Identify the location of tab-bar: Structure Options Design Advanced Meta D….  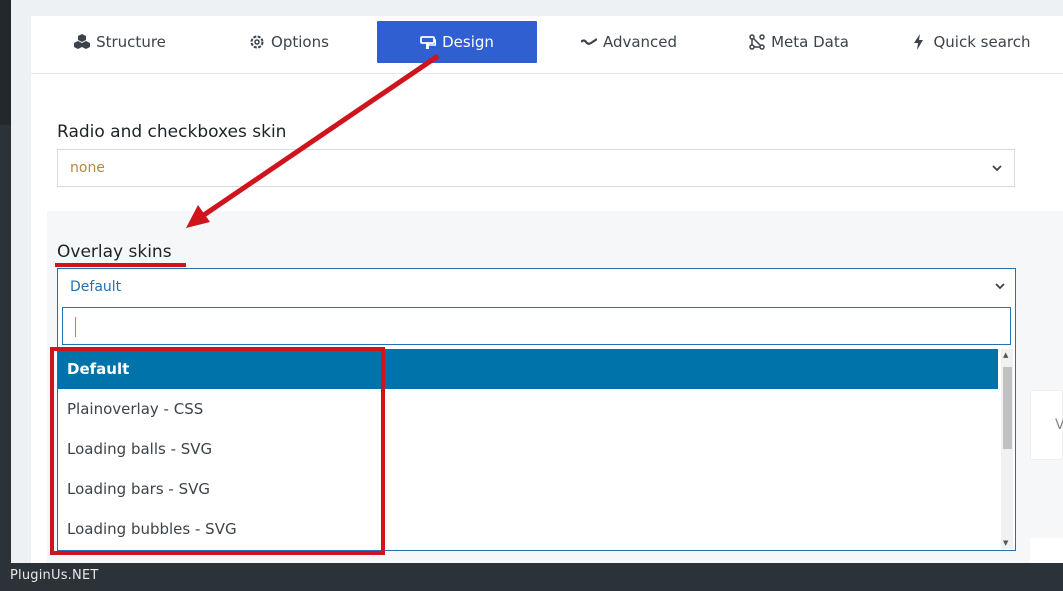
(547, 45).